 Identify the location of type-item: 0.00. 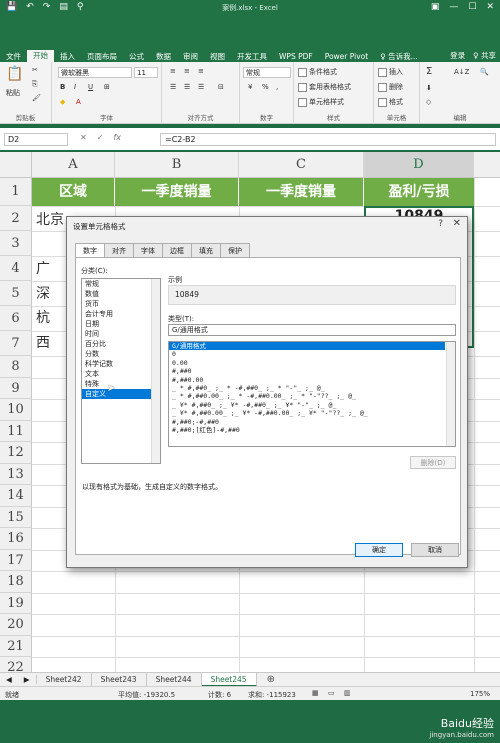
(307, 363).